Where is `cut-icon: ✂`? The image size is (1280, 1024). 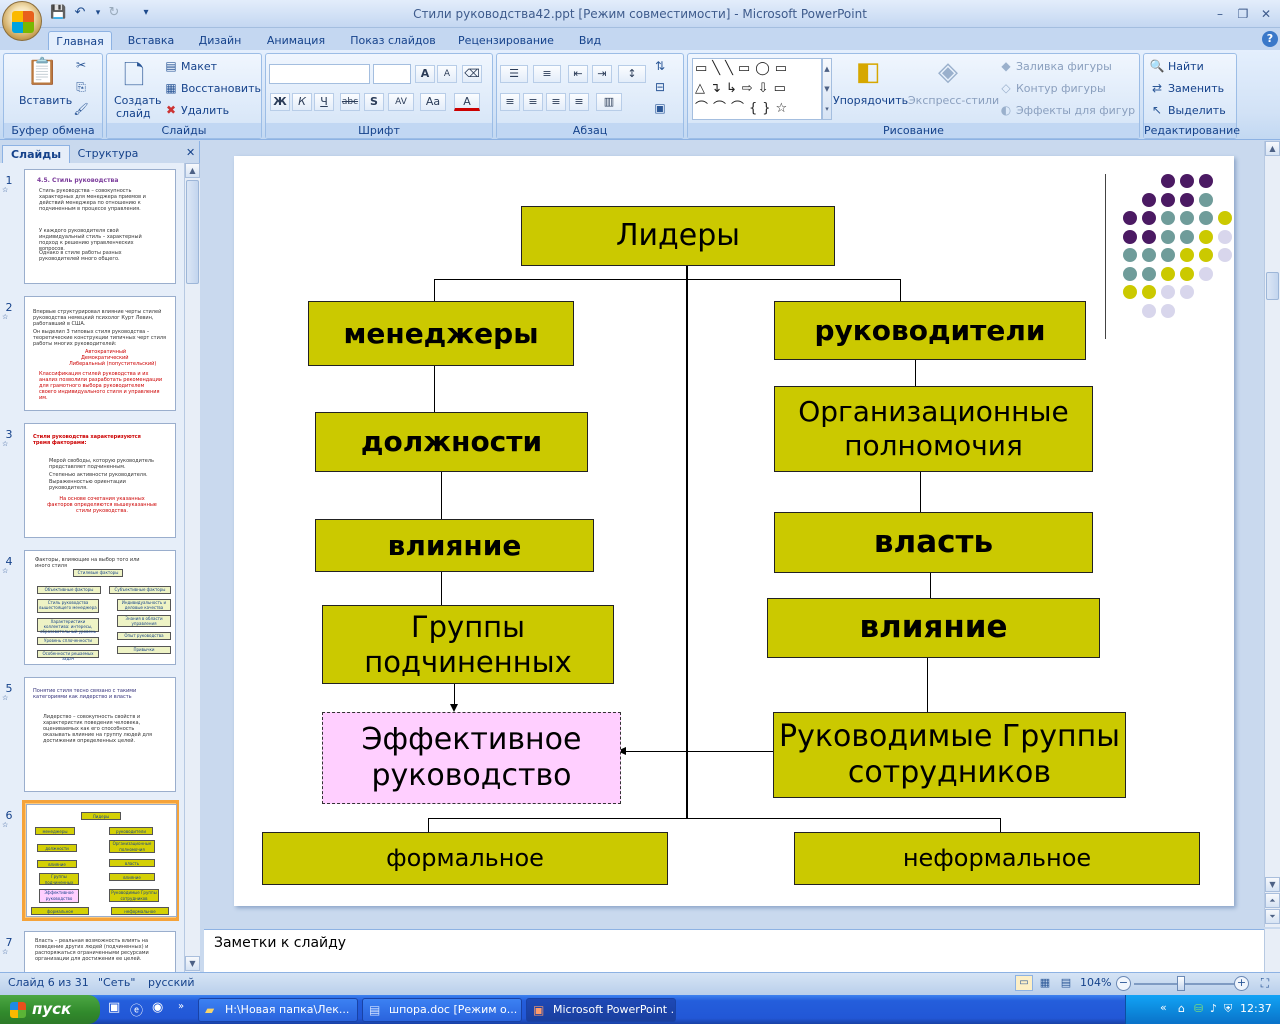
cut-icon: ✂ is located at coordinates (81, 65).